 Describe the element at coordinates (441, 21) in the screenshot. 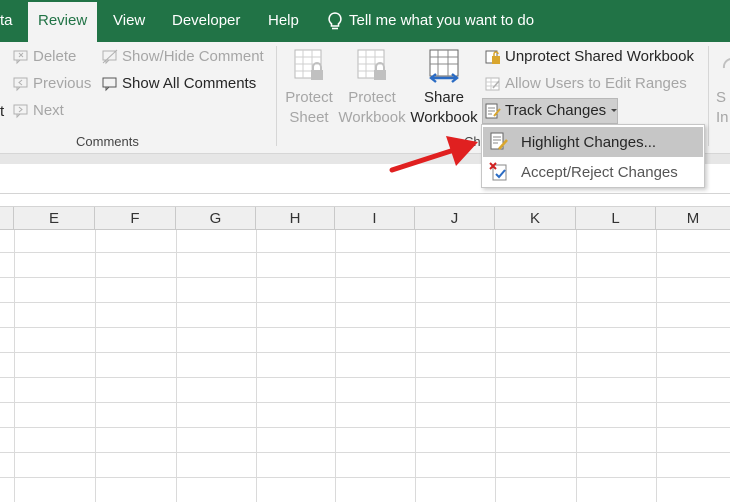

I see `tell-me-search: Tell me what you want to do` at that location.